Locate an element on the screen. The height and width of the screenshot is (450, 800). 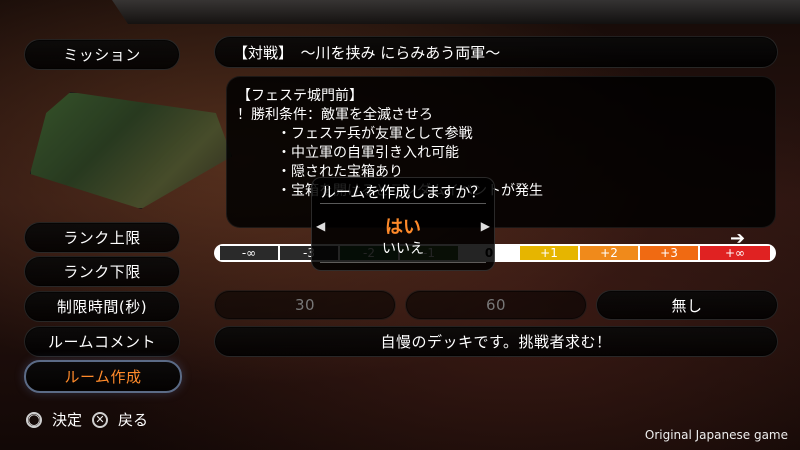
sidebar-item-label: ランク上限 is located at coordinates (102, 238).